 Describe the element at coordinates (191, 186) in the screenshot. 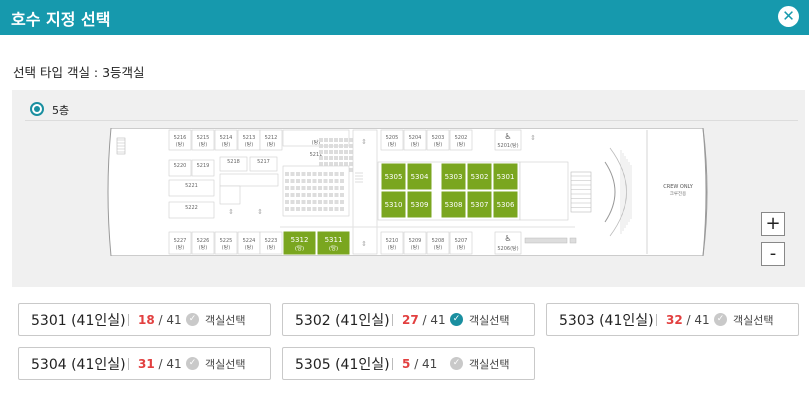

I see `room-5221-number: 5221` at that location.